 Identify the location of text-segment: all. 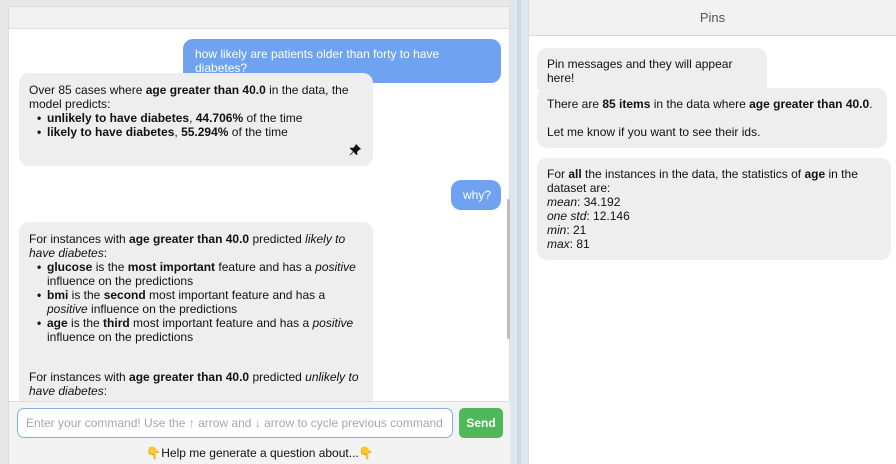
(575, 174).